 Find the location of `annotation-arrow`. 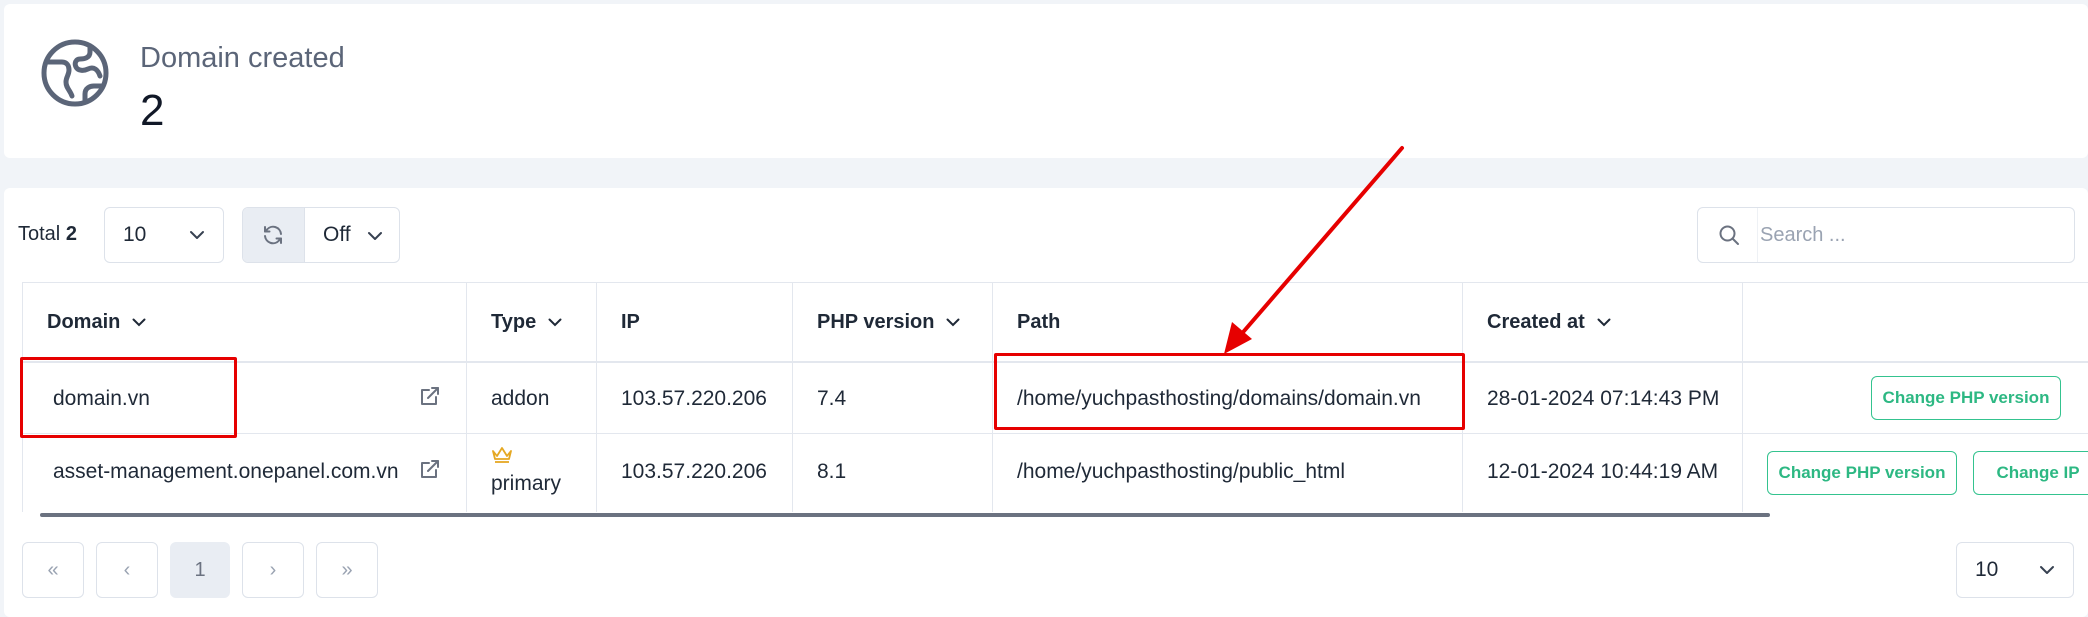

annotation-arrow is located at coordinates (1314, 250).